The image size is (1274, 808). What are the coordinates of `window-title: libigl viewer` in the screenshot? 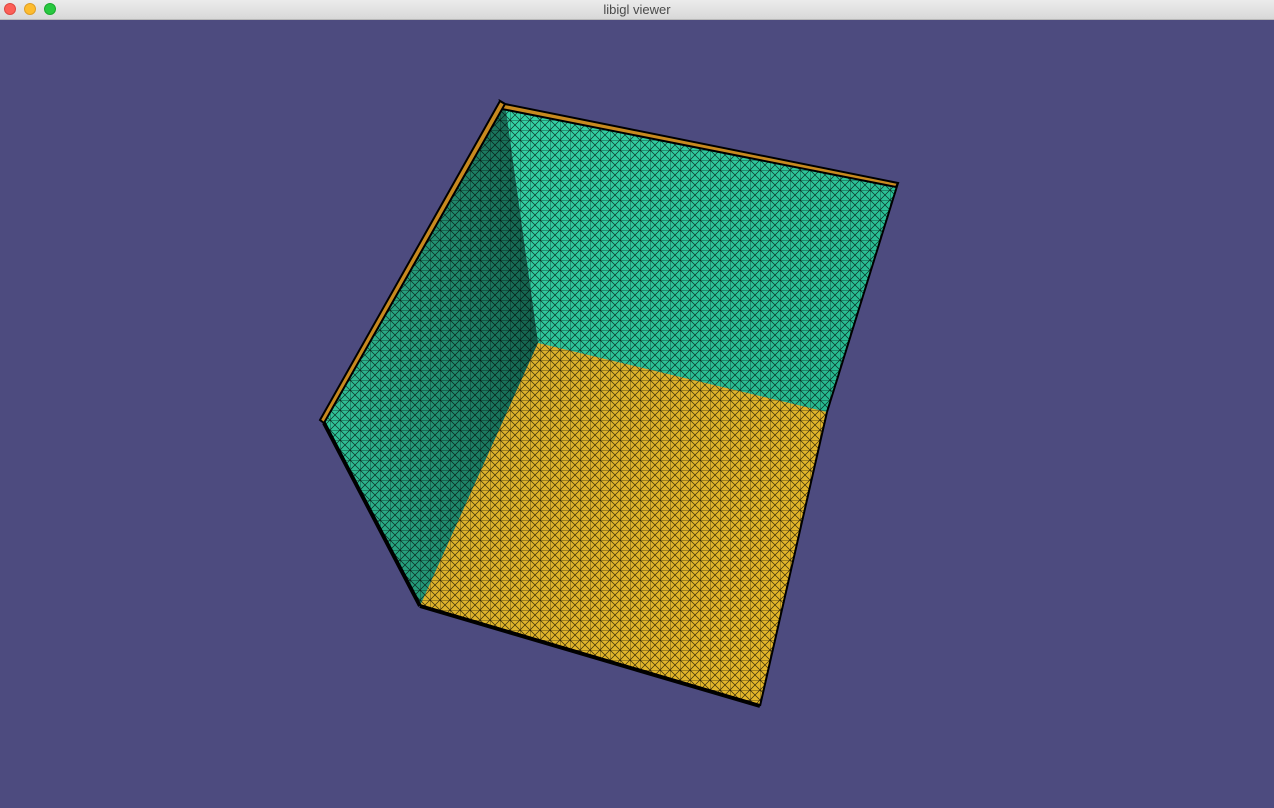 It's located at (637, 9).